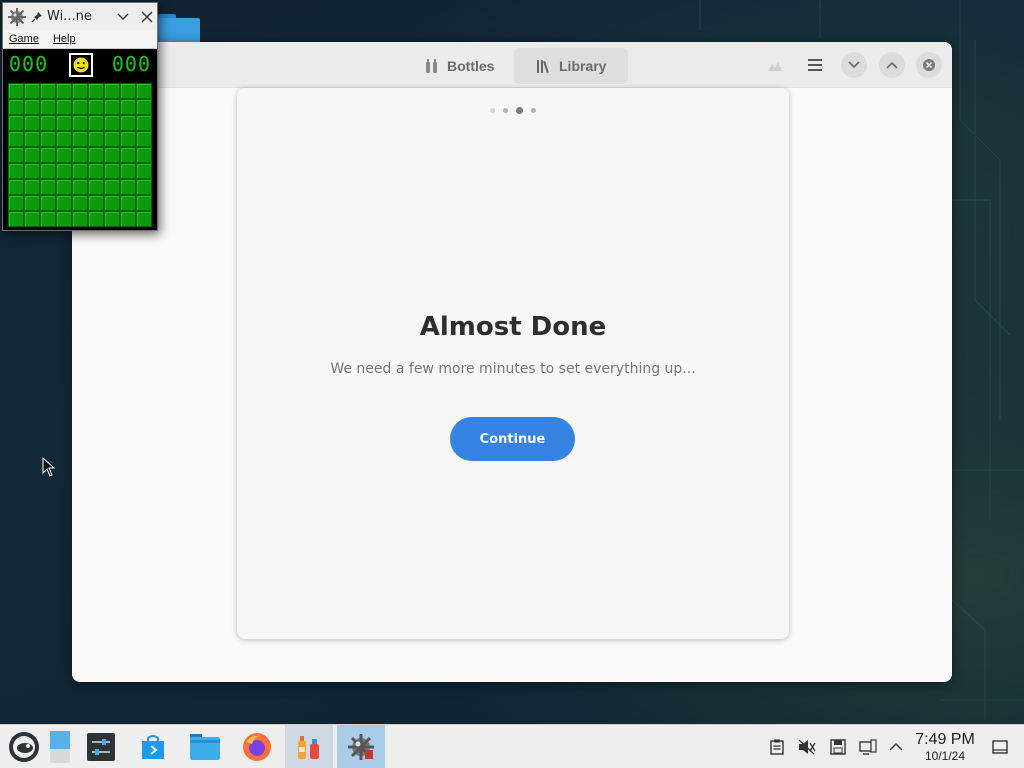  I want to click on tab-bottles: Bottles, so click(459, 66).